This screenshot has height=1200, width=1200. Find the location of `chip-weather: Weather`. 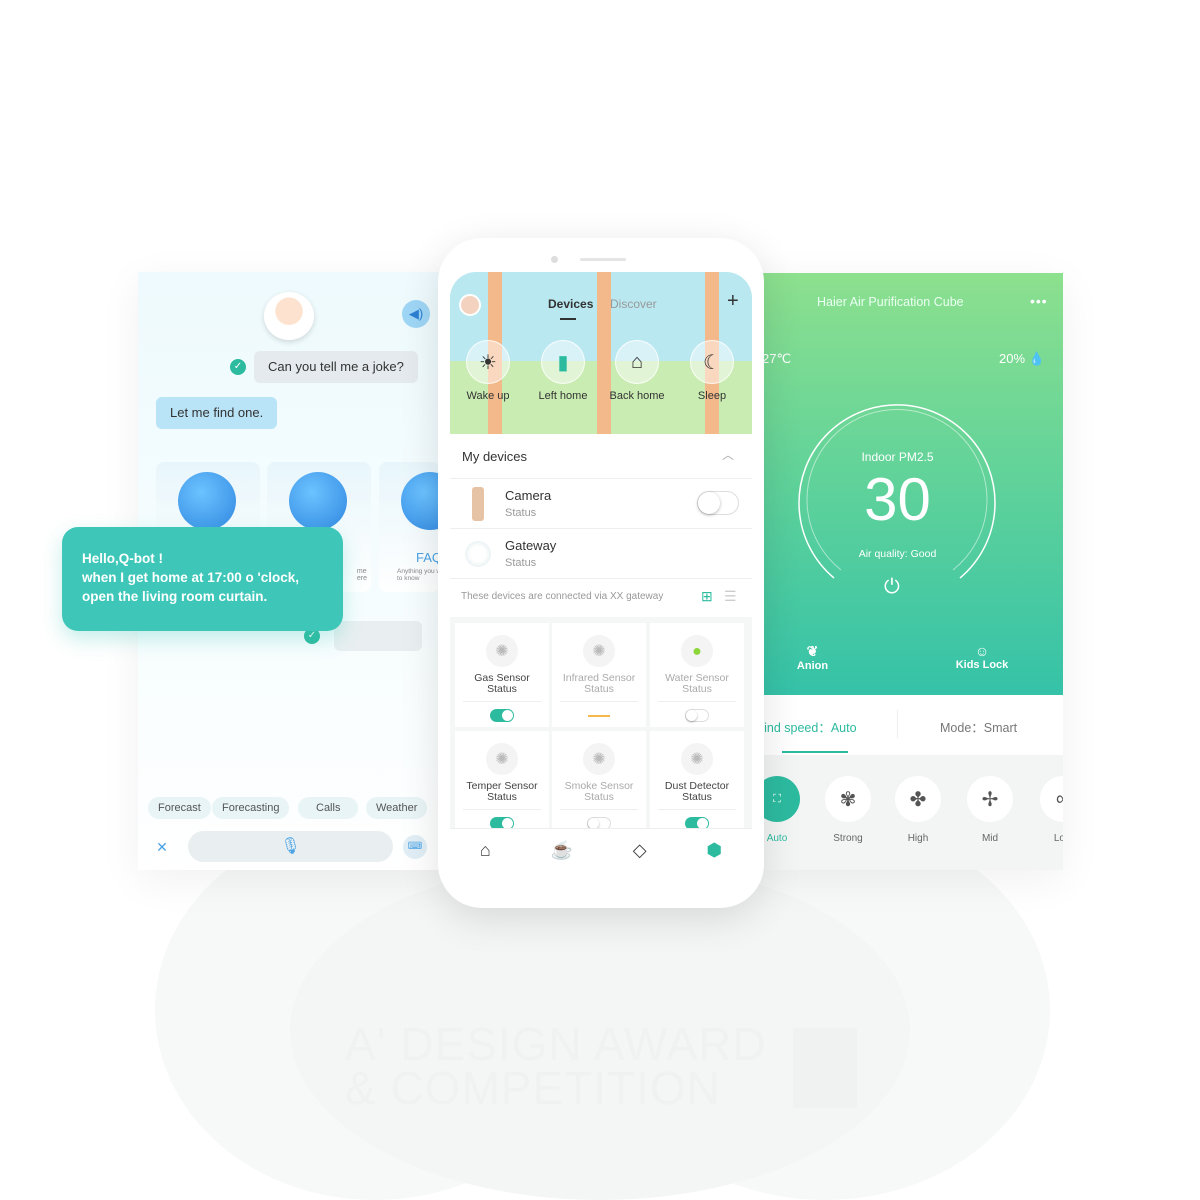

chip-weather: Weather is located at coordinates (397, 808).